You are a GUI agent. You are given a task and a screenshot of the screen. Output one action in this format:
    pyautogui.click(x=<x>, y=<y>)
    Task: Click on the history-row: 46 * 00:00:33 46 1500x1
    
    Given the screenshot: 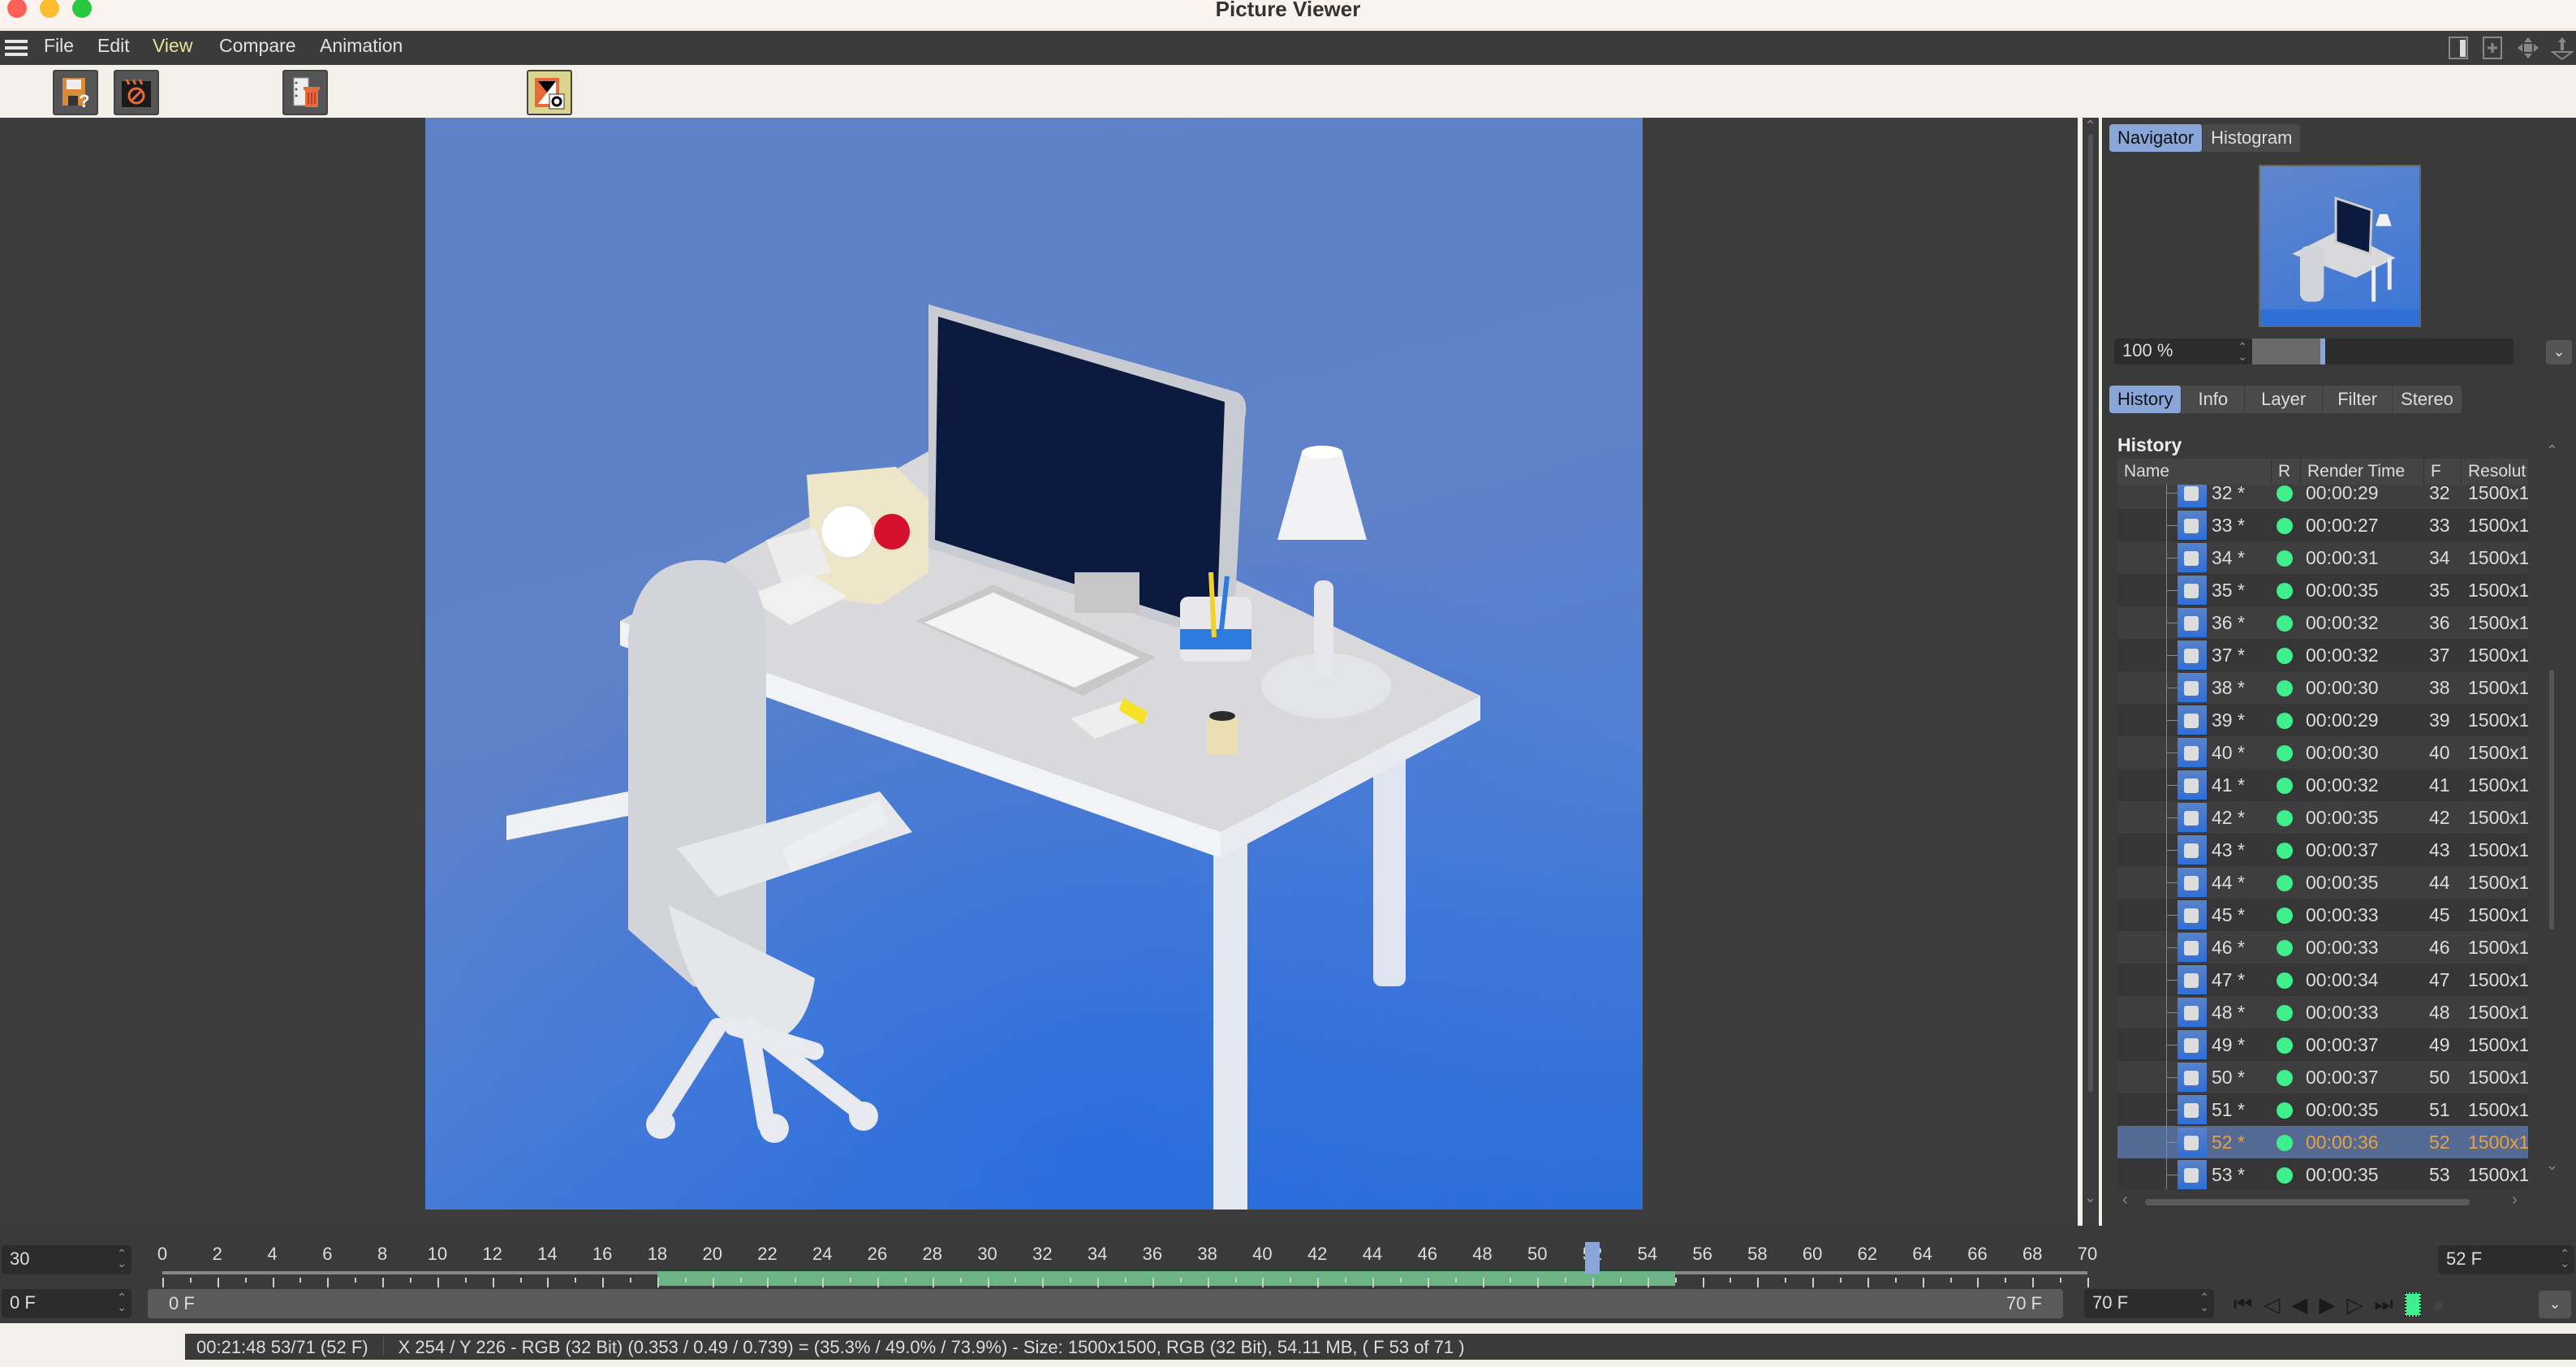 What is the action you would take?
    pyautogui.click(x=2322, y=948)
    